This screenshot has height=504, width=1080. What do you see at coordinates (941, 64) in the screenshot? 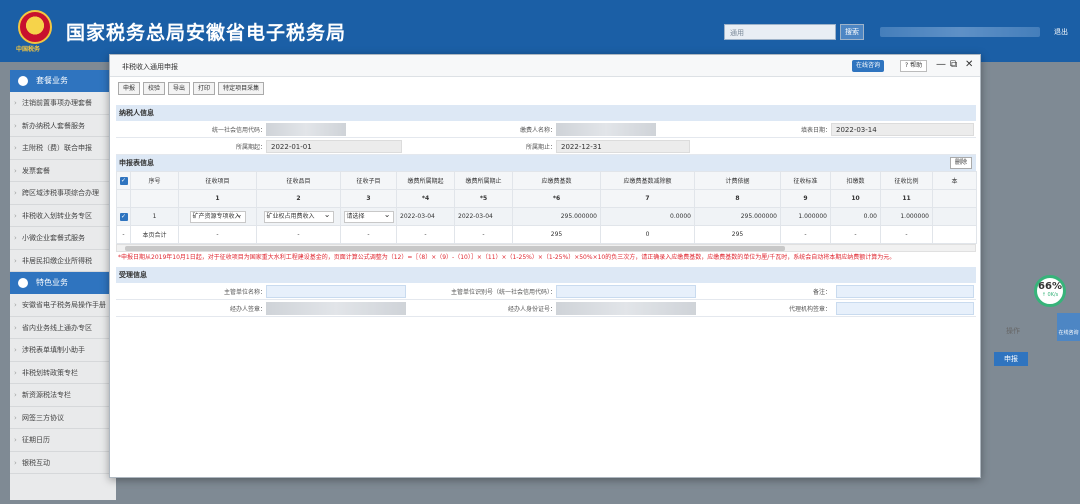
I see `minimize-icon: —` at bounding box center [941, 64].